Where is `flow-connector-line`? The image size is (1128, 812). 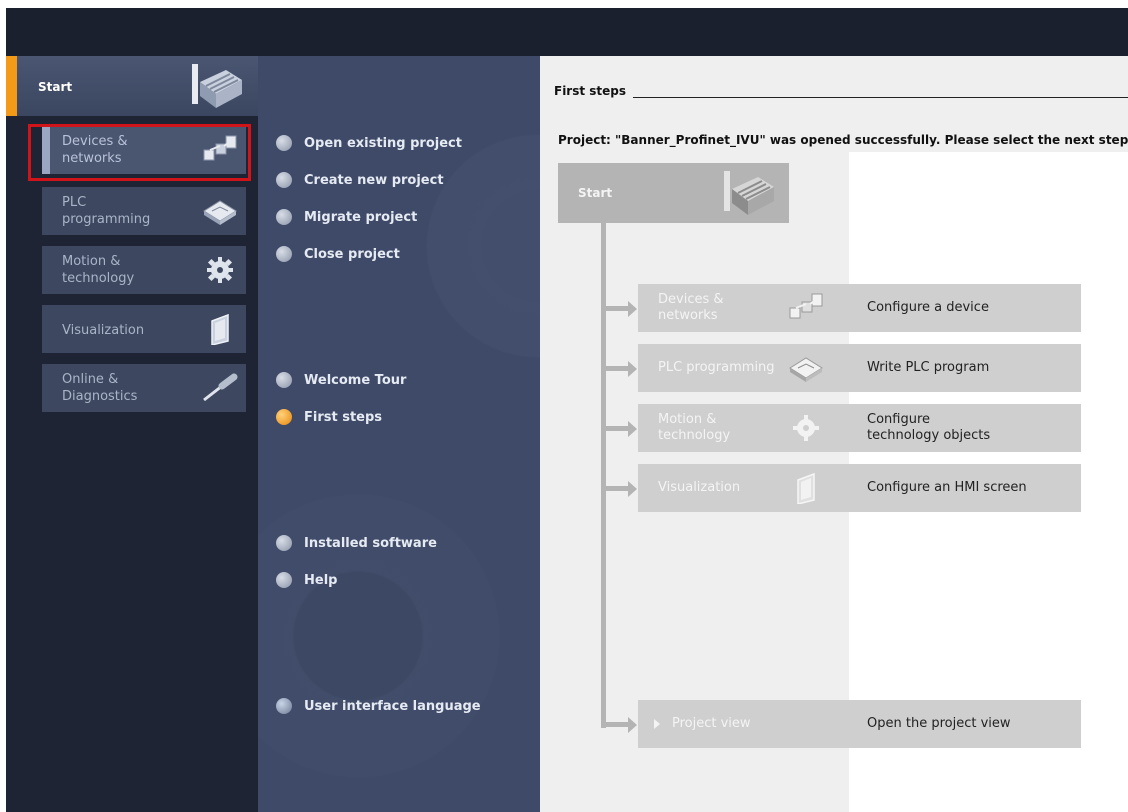
flow-connector-line is located at coordinates (603, 475).